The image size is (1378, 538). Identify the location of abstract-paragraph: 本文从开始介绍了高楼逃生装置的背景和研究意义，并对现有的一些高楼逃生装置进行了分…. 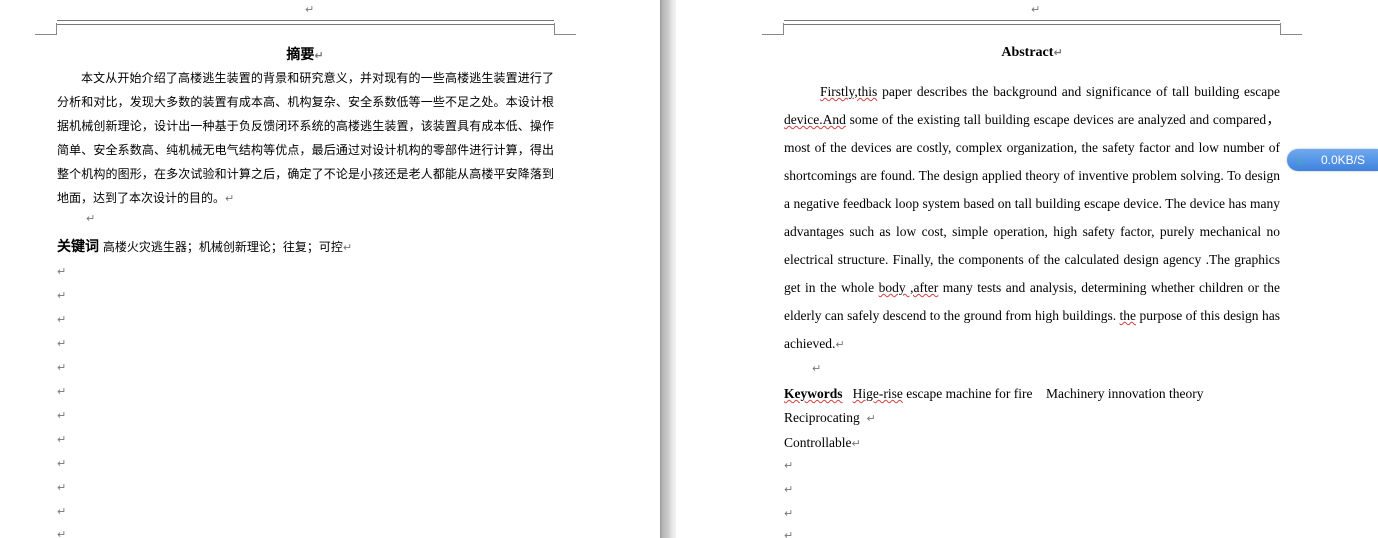
(305, 138).